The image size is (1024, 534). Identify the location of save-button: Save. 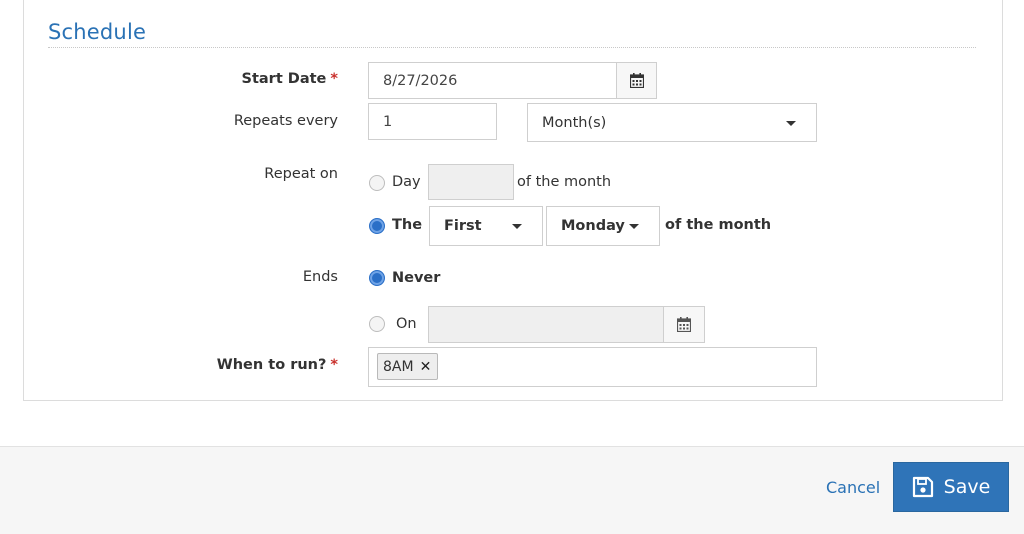
(951, 487).